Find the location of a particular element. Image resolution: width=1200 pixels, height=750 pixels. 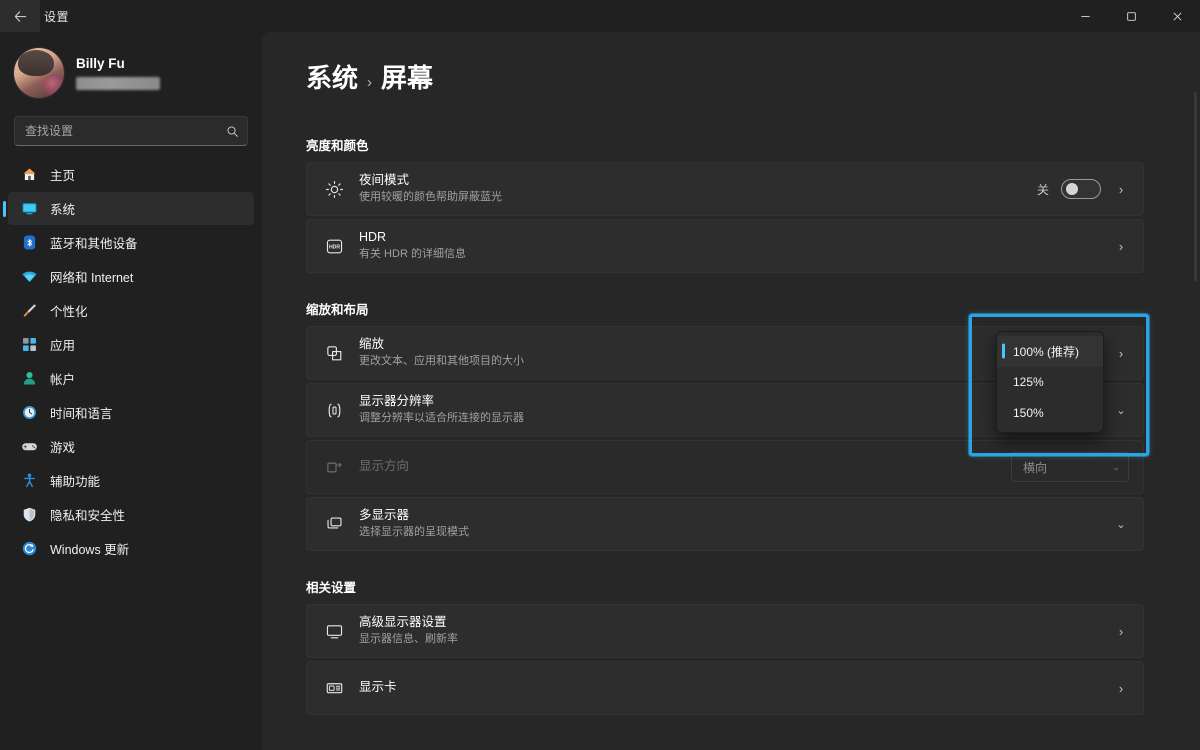

row-advanced-display: 高级显示器设置 显示器信息、刷新率 › is located at coordinates (725, 631).